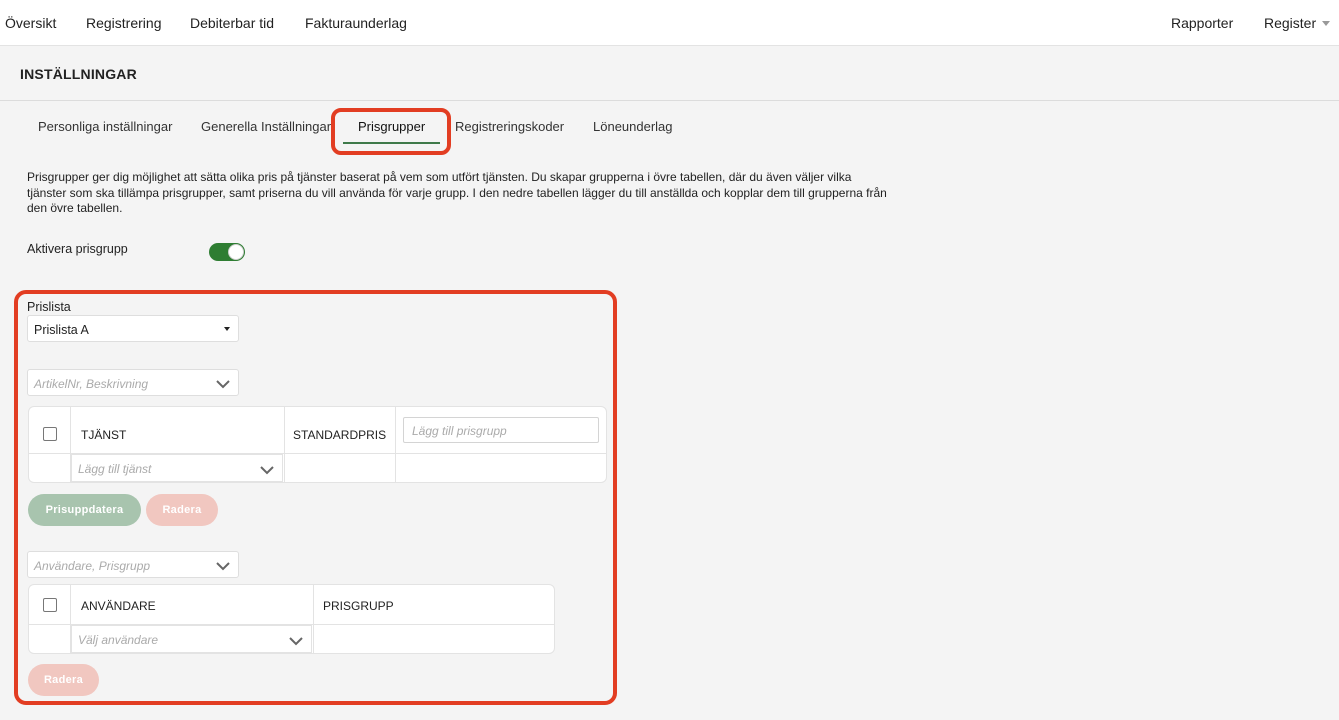 Image resolution: width=1339 pixels, height=720 pixels. I want to click on activate-price-group-toggle, so click(227, 252).